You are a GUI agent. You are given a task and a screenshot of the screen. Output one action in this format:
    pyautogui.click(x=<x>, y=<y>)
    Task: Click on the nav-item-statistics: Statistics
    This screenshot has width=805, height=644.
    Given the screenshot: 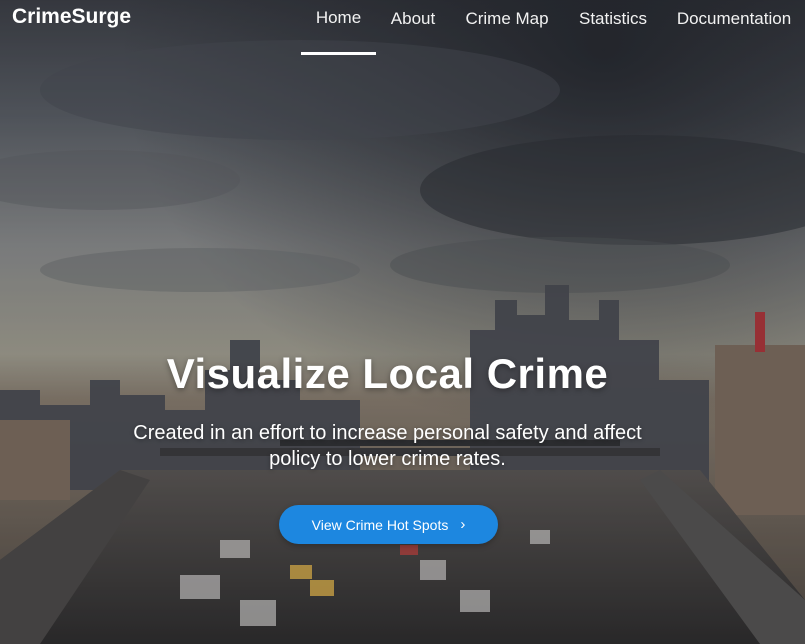 What is the action you would take?
    pyautogui.click(x=613, y=31)
    